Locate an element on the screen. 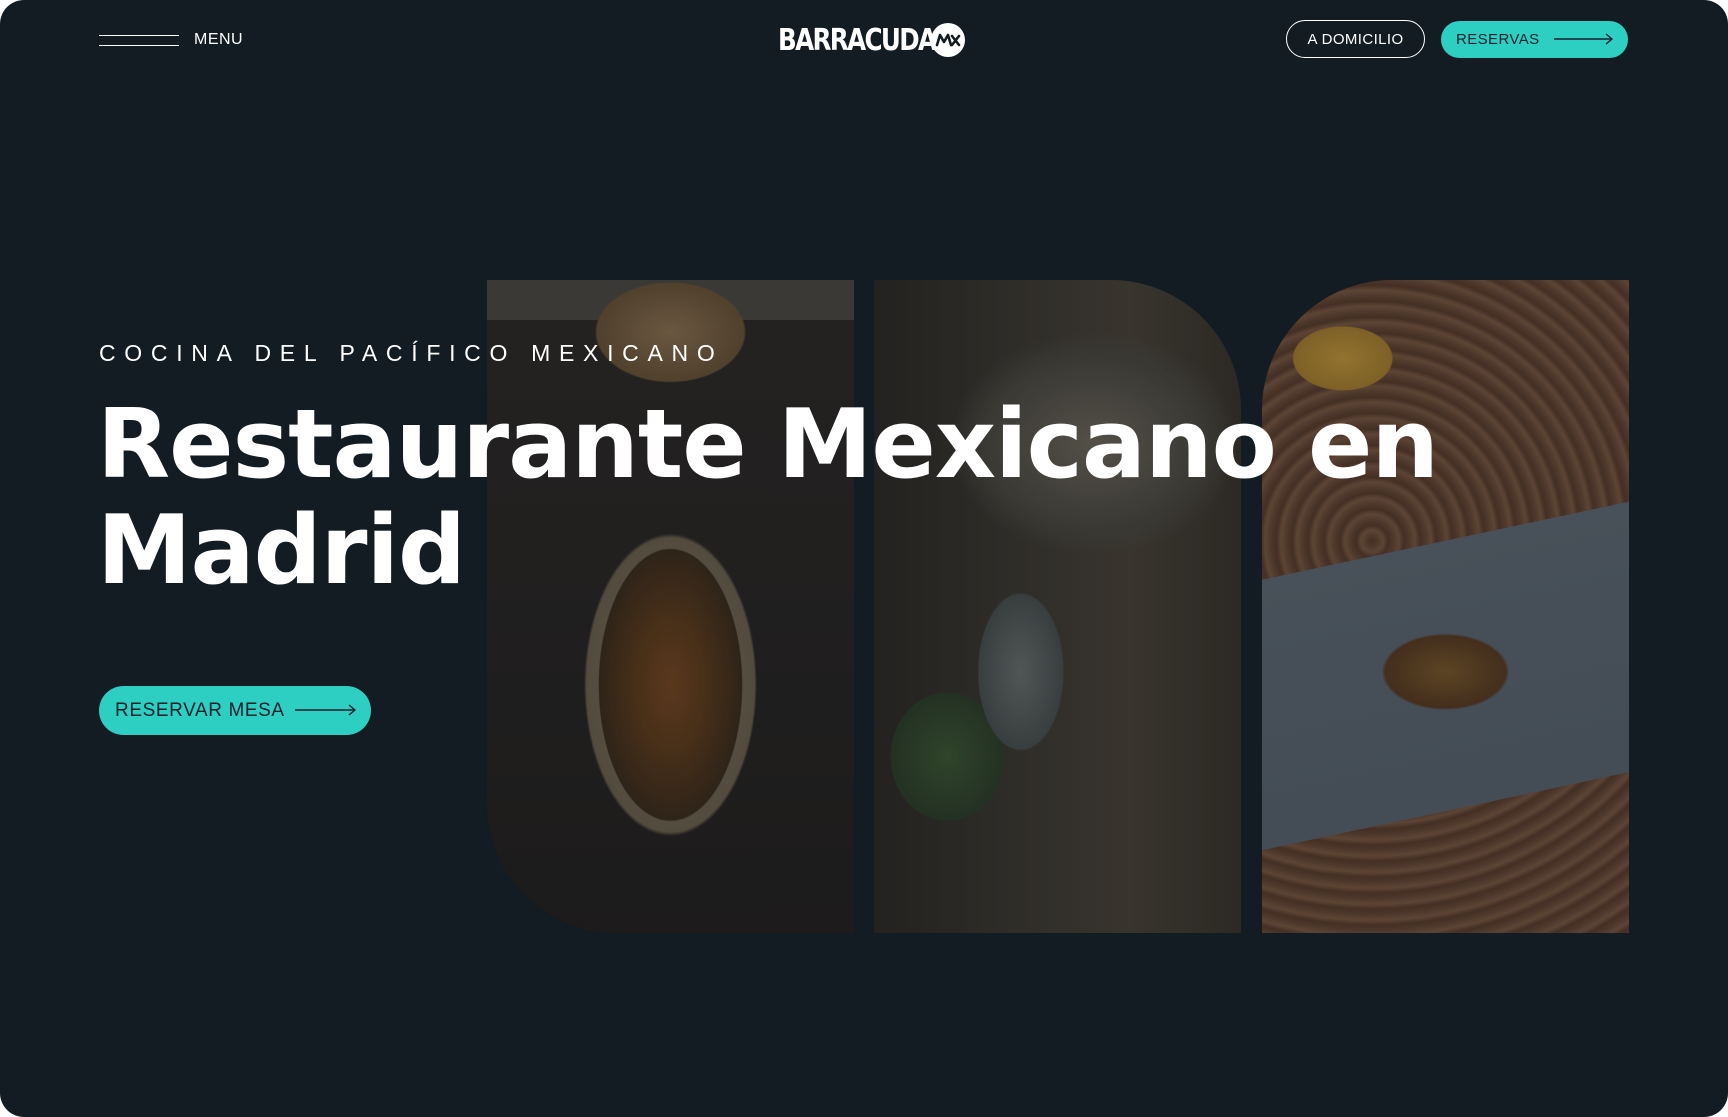  hero-photo-fish-dish is located at coordinates (670, 606).